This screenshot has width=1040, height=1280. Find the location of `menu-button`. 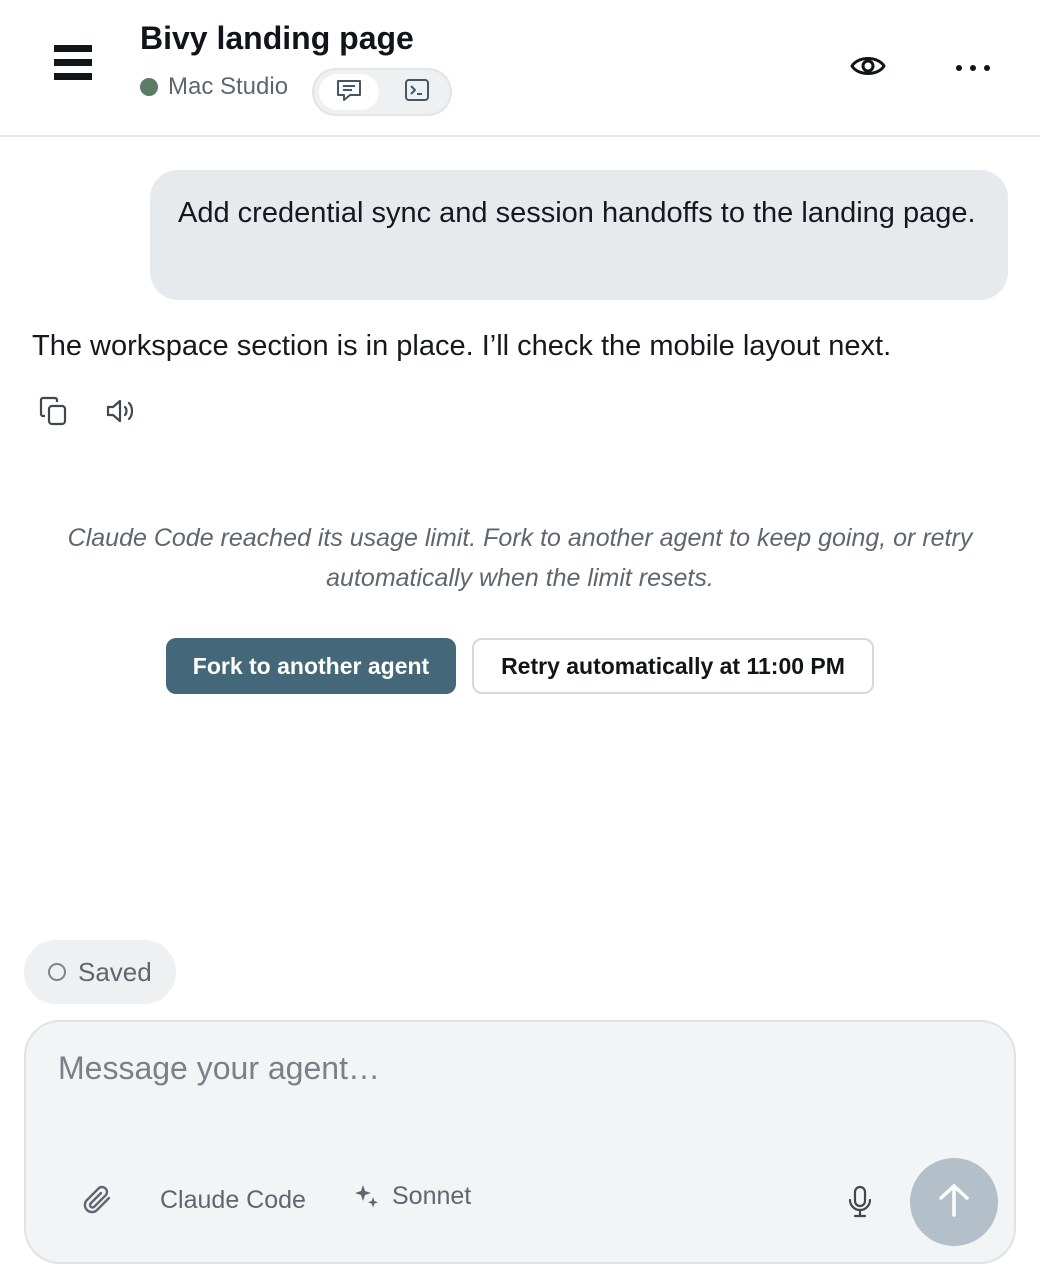

menu-button is located at coordinates (73, 65).